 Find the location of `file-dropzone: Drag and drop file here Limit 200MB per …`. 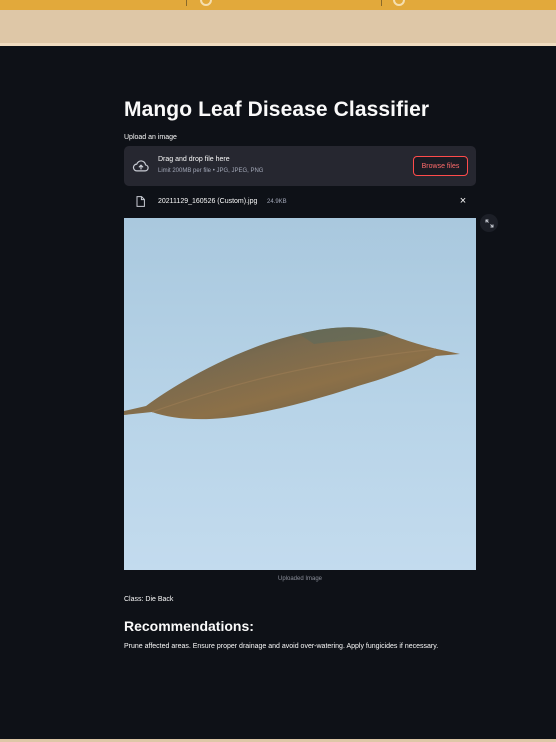

file-dropzone: Drag and drop file here Limit 200MB per … is located at coordinates (300, 166).